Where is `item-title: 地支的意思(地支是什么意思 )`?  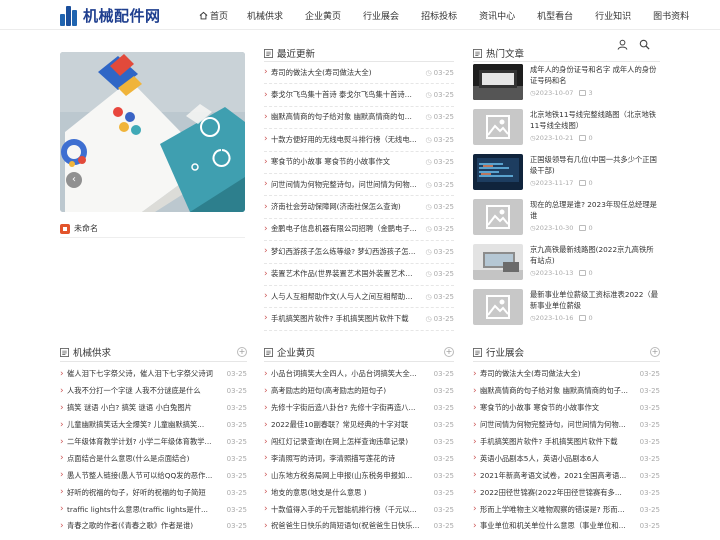 item-title: 地支的意思(地支是什么意思 ) is located at coordinates (352, 493).